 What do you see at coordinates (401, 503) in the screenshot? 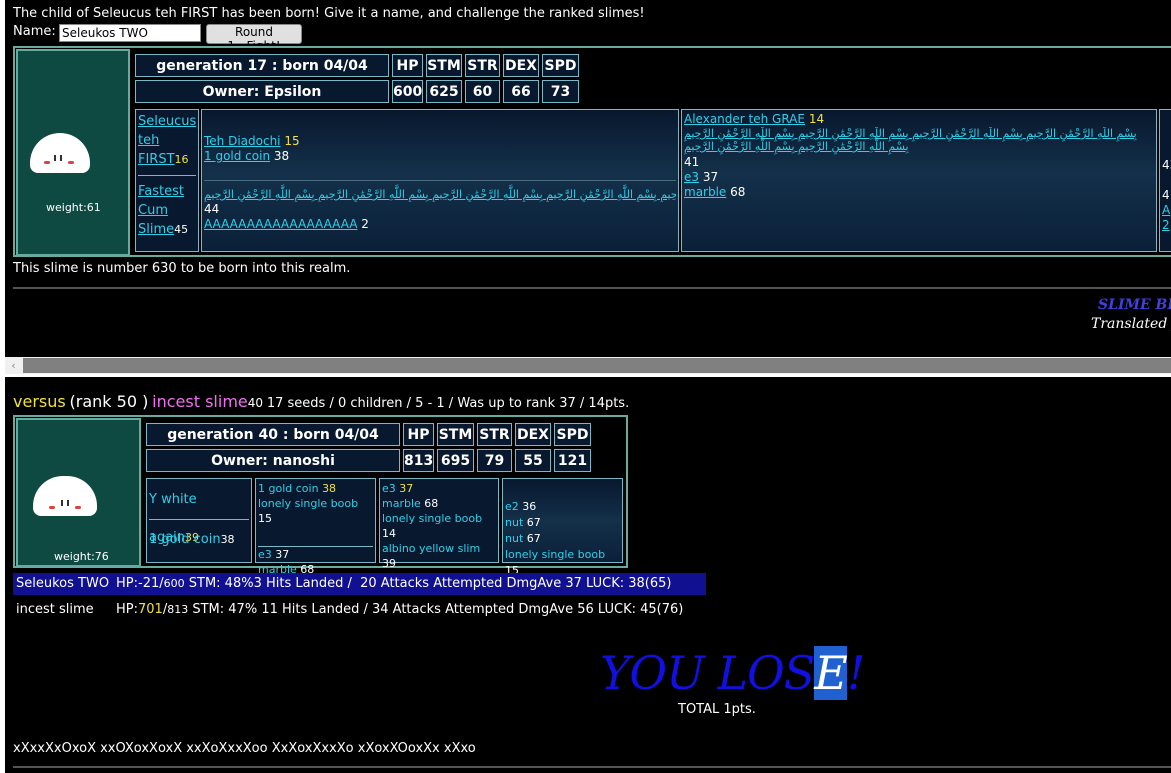
I see `trait-name: marble` at bounding box center [401, 503].